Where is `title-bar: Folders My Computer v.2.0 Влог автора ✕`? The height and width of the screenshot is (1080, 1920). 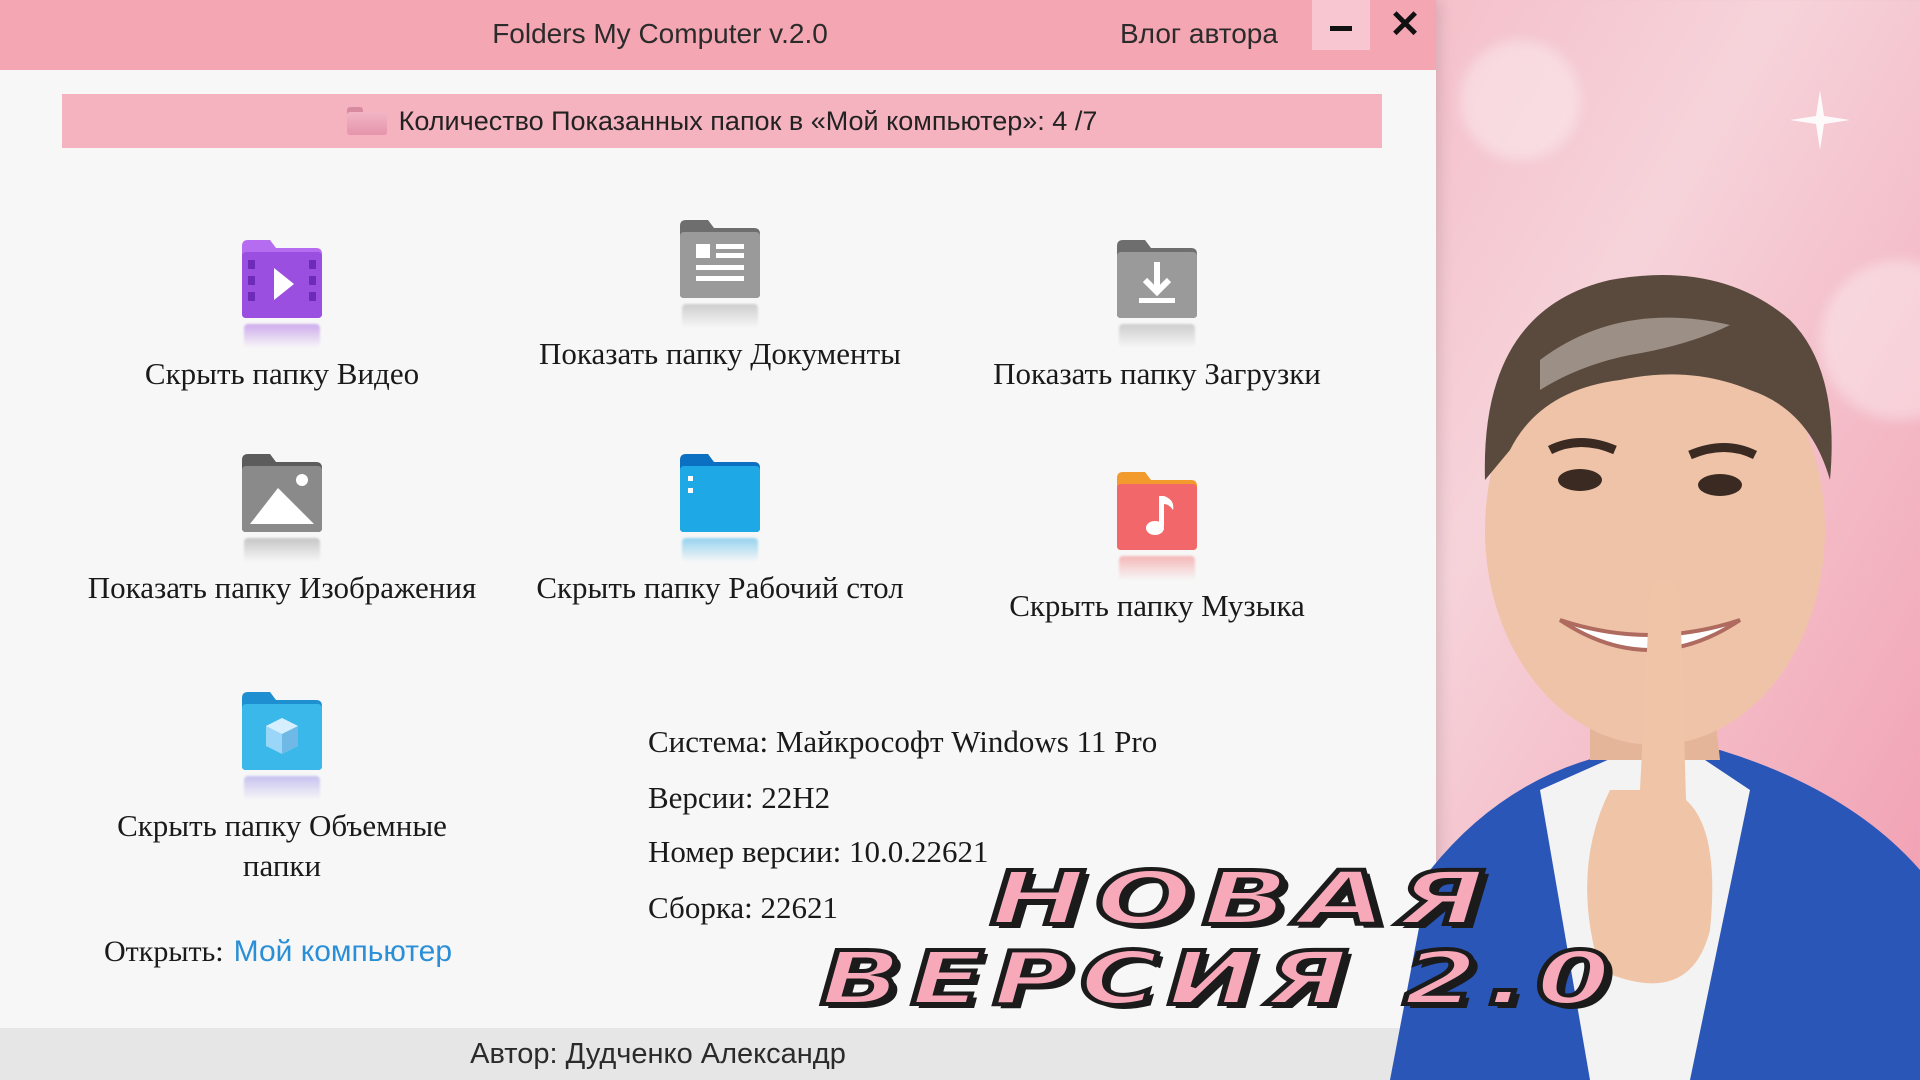 title-bar: Folders My Computer v.2.0 Влог автора ✕ is located at coordinates (718, 35).